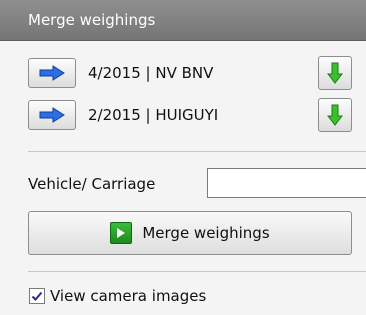 The image size is (366, 315). What do you see at coordinates (92, 184) in the screenshot?
I see `vehicle-carriage-label: Vehicle/ Carriage` at bounding box center [92, 184].